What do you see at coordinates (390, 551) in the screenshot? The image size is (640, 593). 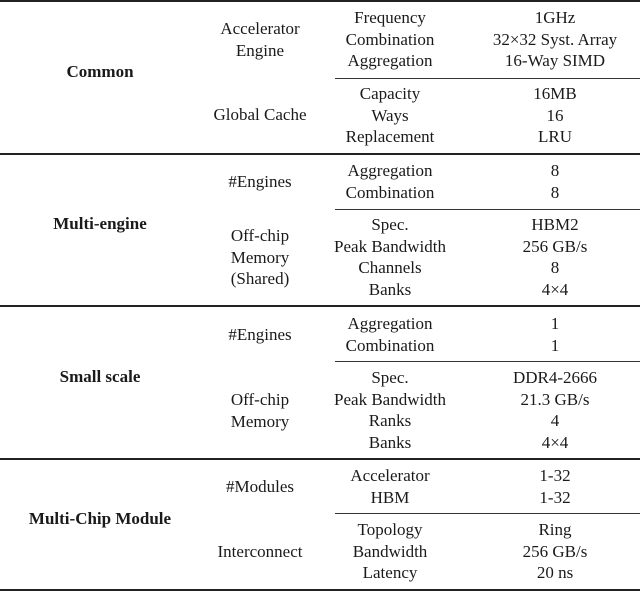 I see `param-cell: Bandwidth` at bounding box center [390, 551].